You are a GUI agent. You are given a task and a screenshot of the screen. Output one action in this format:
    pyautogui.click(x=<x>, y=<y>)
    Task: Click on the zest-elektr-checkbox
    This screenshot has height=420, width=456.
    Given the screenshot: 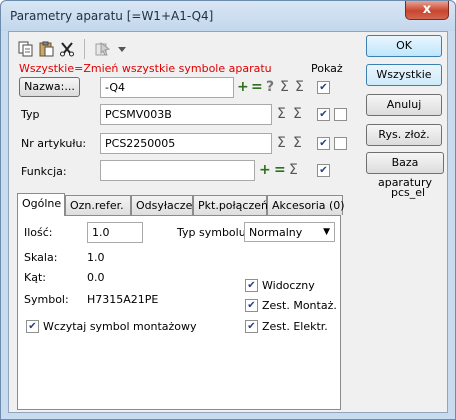 What is the action you would take?
    pyautogui.click(x=251, y=326)
    